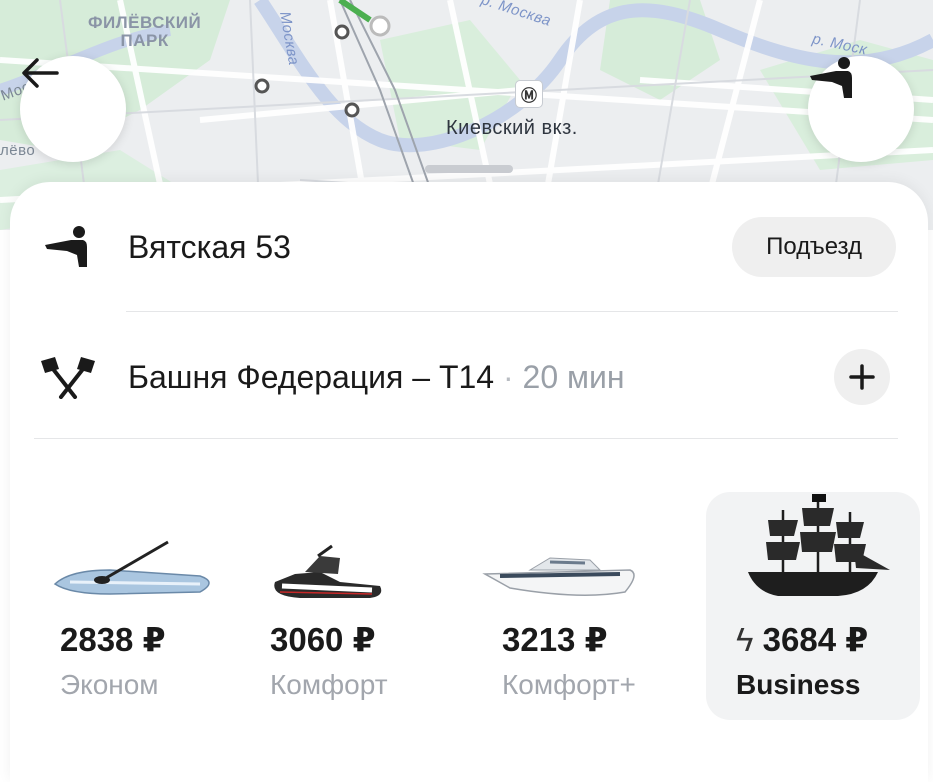  Describe the element at coordinates (350, 606) in the screenshot. I see `tariff-card-comfort: 3060 ₽ Комфорт` at that location.